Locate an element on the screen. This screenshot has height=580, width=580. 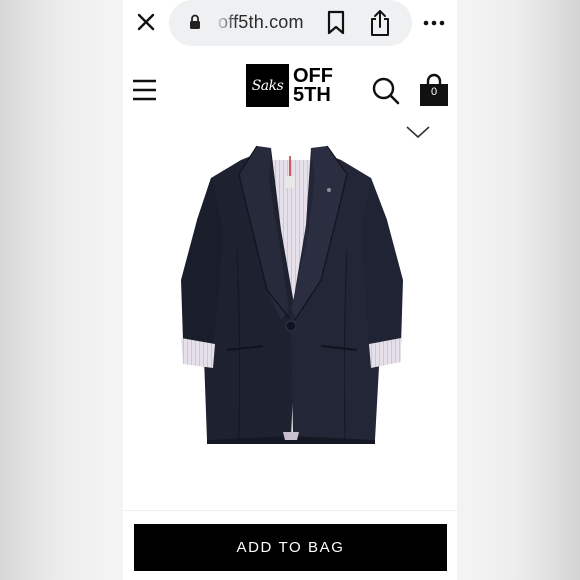
bag-count-badge: 0 is located at coordinates (434, 92).